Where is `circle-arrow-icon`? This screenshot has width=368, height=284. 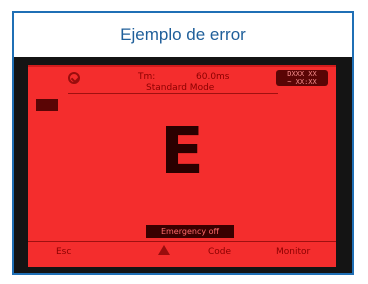
circle-arrow-icon is located at coordinates (74, 78).